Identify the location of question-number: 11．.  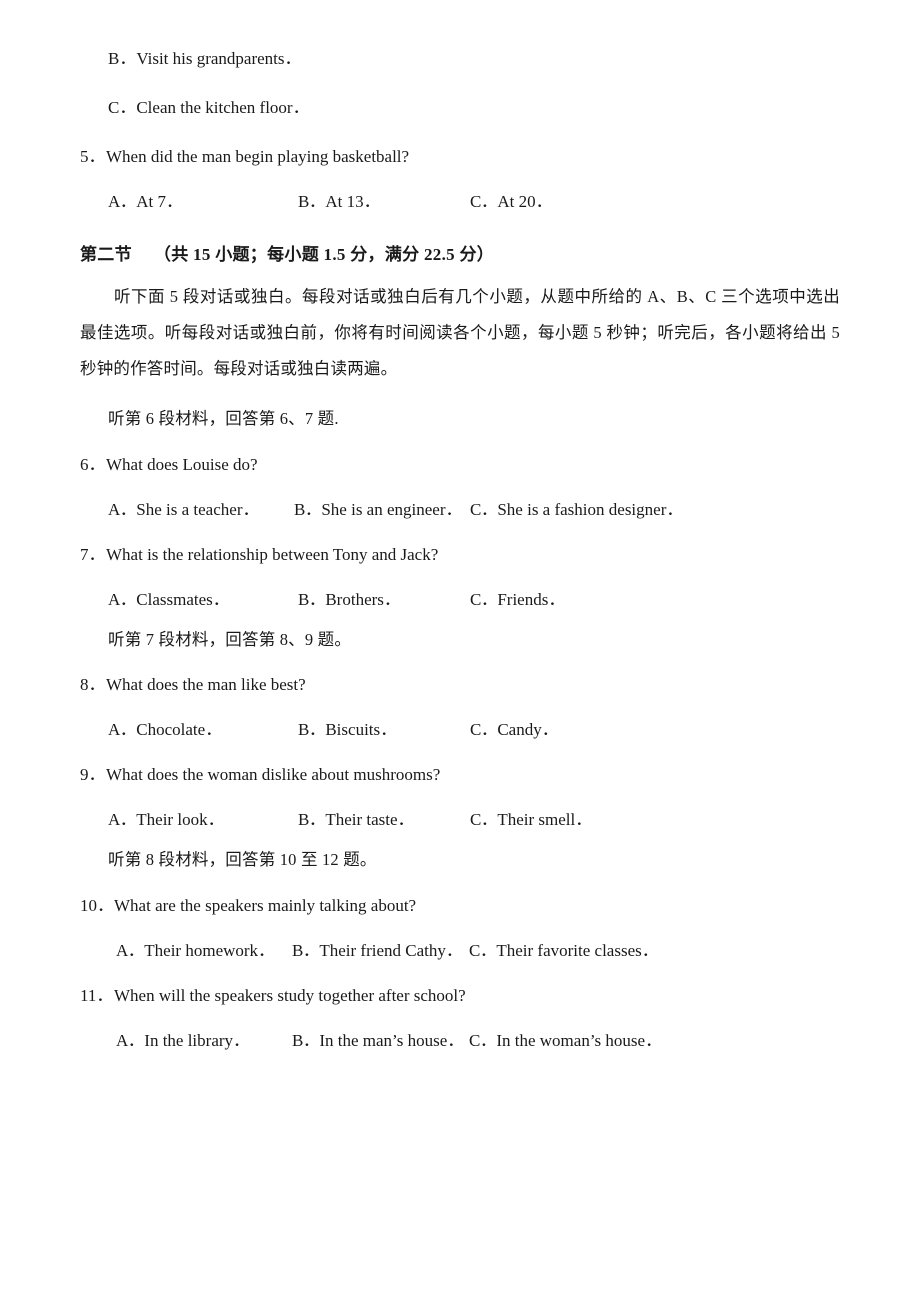
(97, 995).